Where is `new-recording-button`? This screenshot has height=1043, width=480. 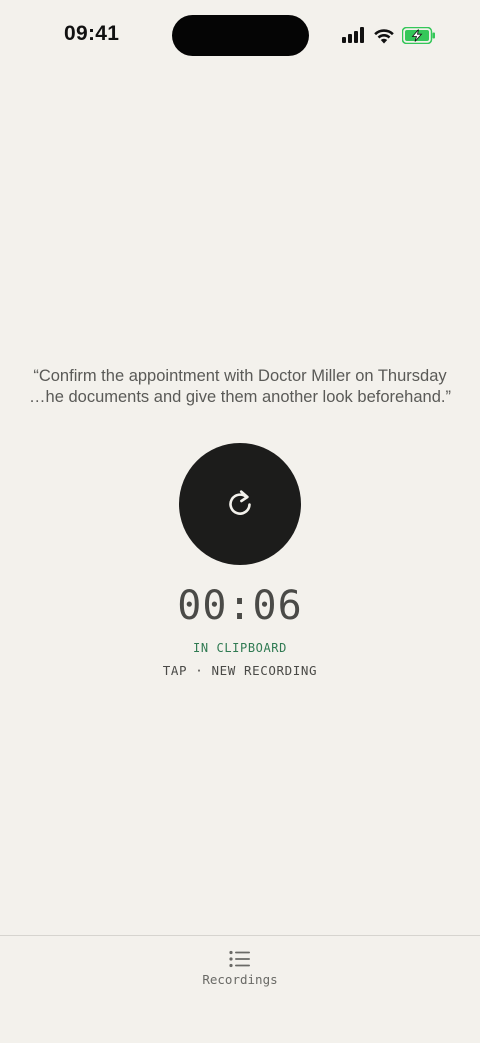
new-recording-button is located at coordinates (240, 504).